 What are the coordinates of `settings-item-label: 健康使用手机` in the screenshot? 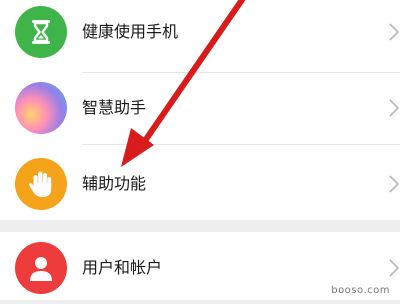 It's located at (130, 31).